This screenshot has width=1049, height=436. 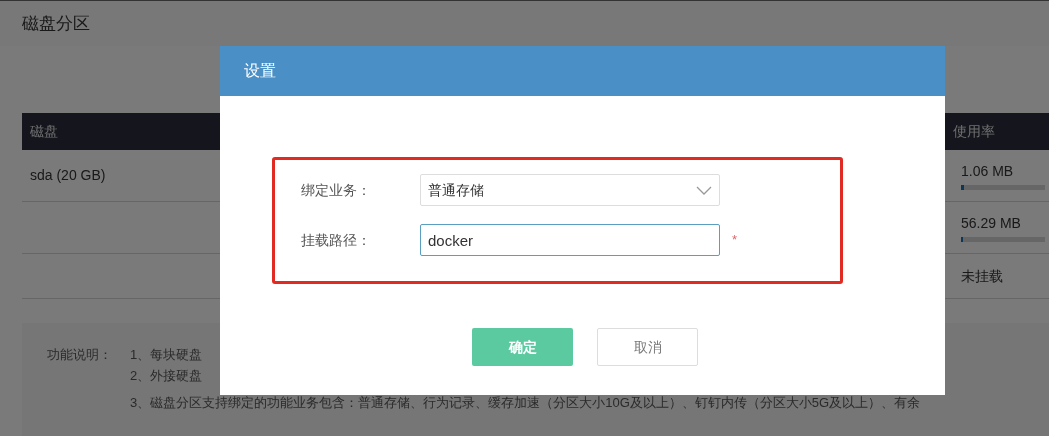 I want to click on page-title: 磁盘分区, so click(x=56, y=23).